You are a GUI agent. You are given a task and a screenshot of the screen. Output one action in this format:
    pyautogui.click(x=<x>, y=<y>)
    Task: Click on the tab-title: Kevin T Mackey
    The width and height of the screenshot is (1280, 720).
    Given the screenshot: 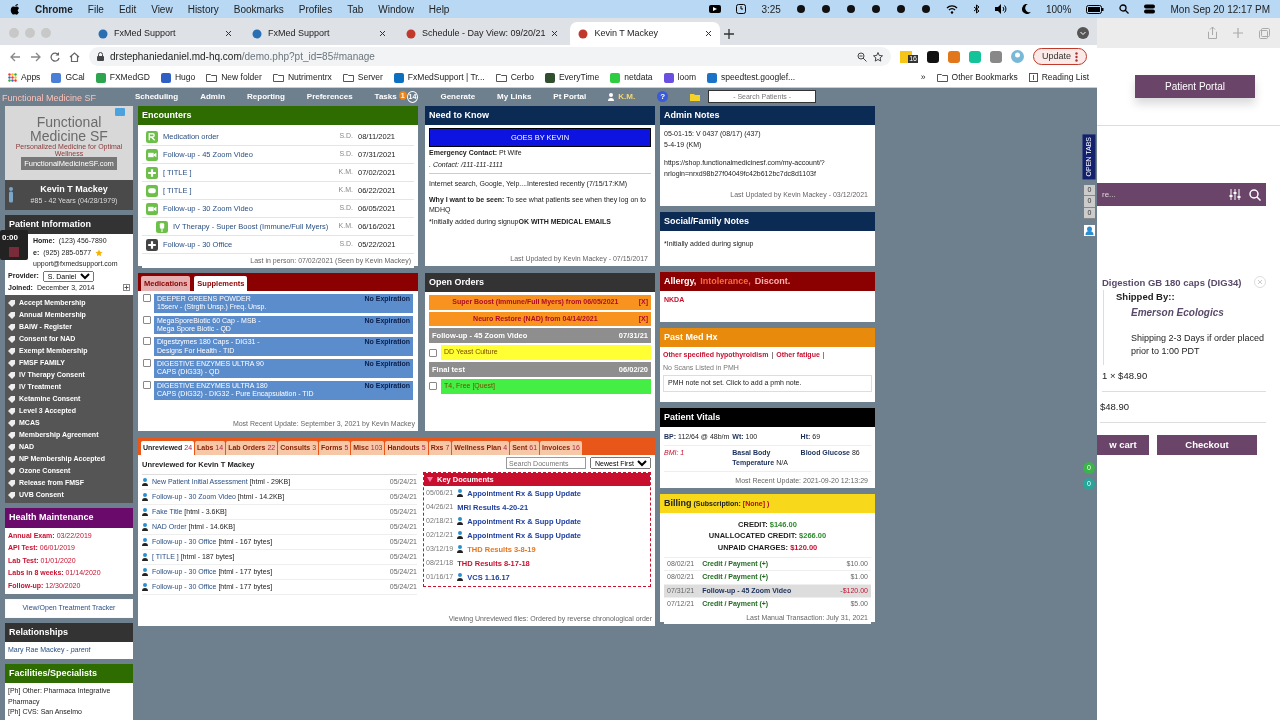 What is the action you would take?
    pyautogui.click(x=627, y=33)
    